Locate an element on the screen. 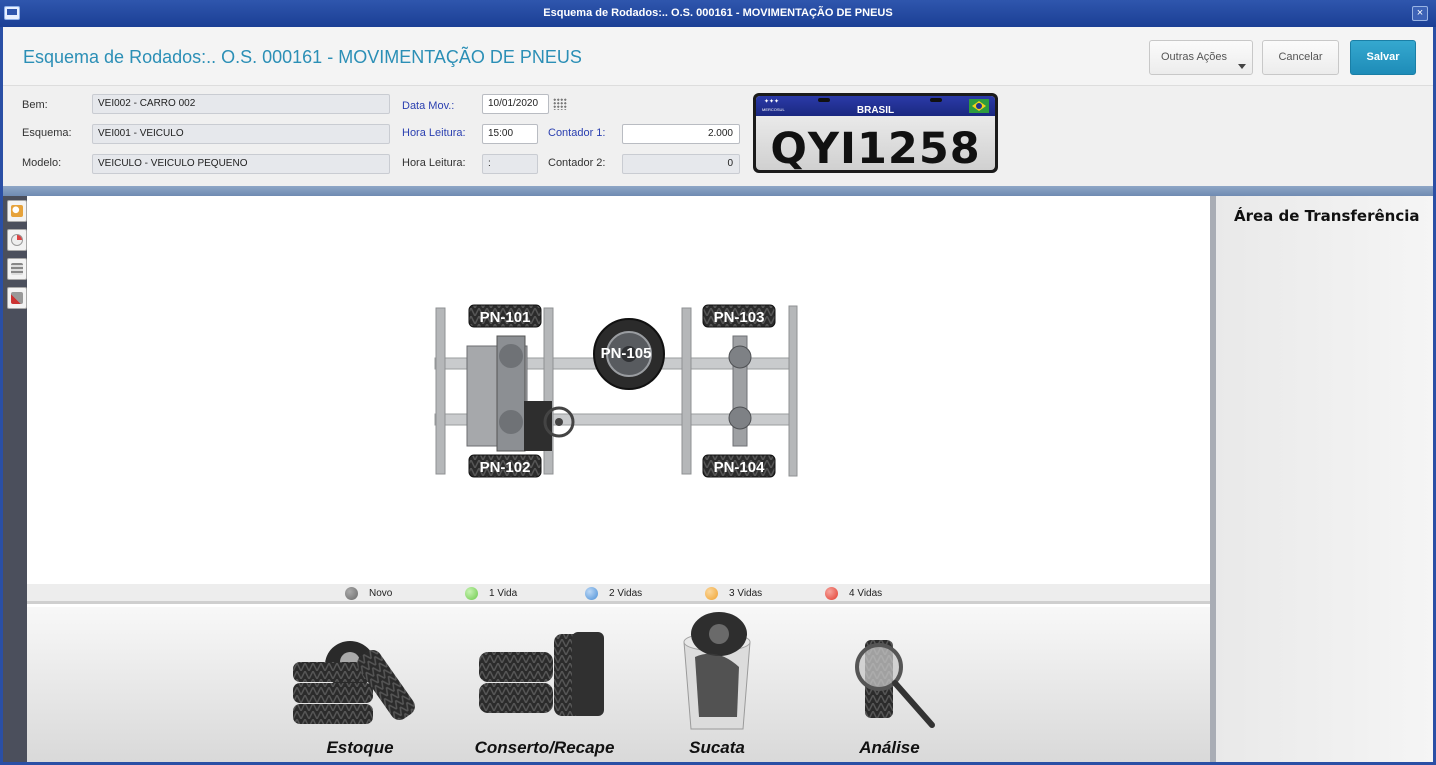  analise-label: Análise is located at coordinates (889, 747).